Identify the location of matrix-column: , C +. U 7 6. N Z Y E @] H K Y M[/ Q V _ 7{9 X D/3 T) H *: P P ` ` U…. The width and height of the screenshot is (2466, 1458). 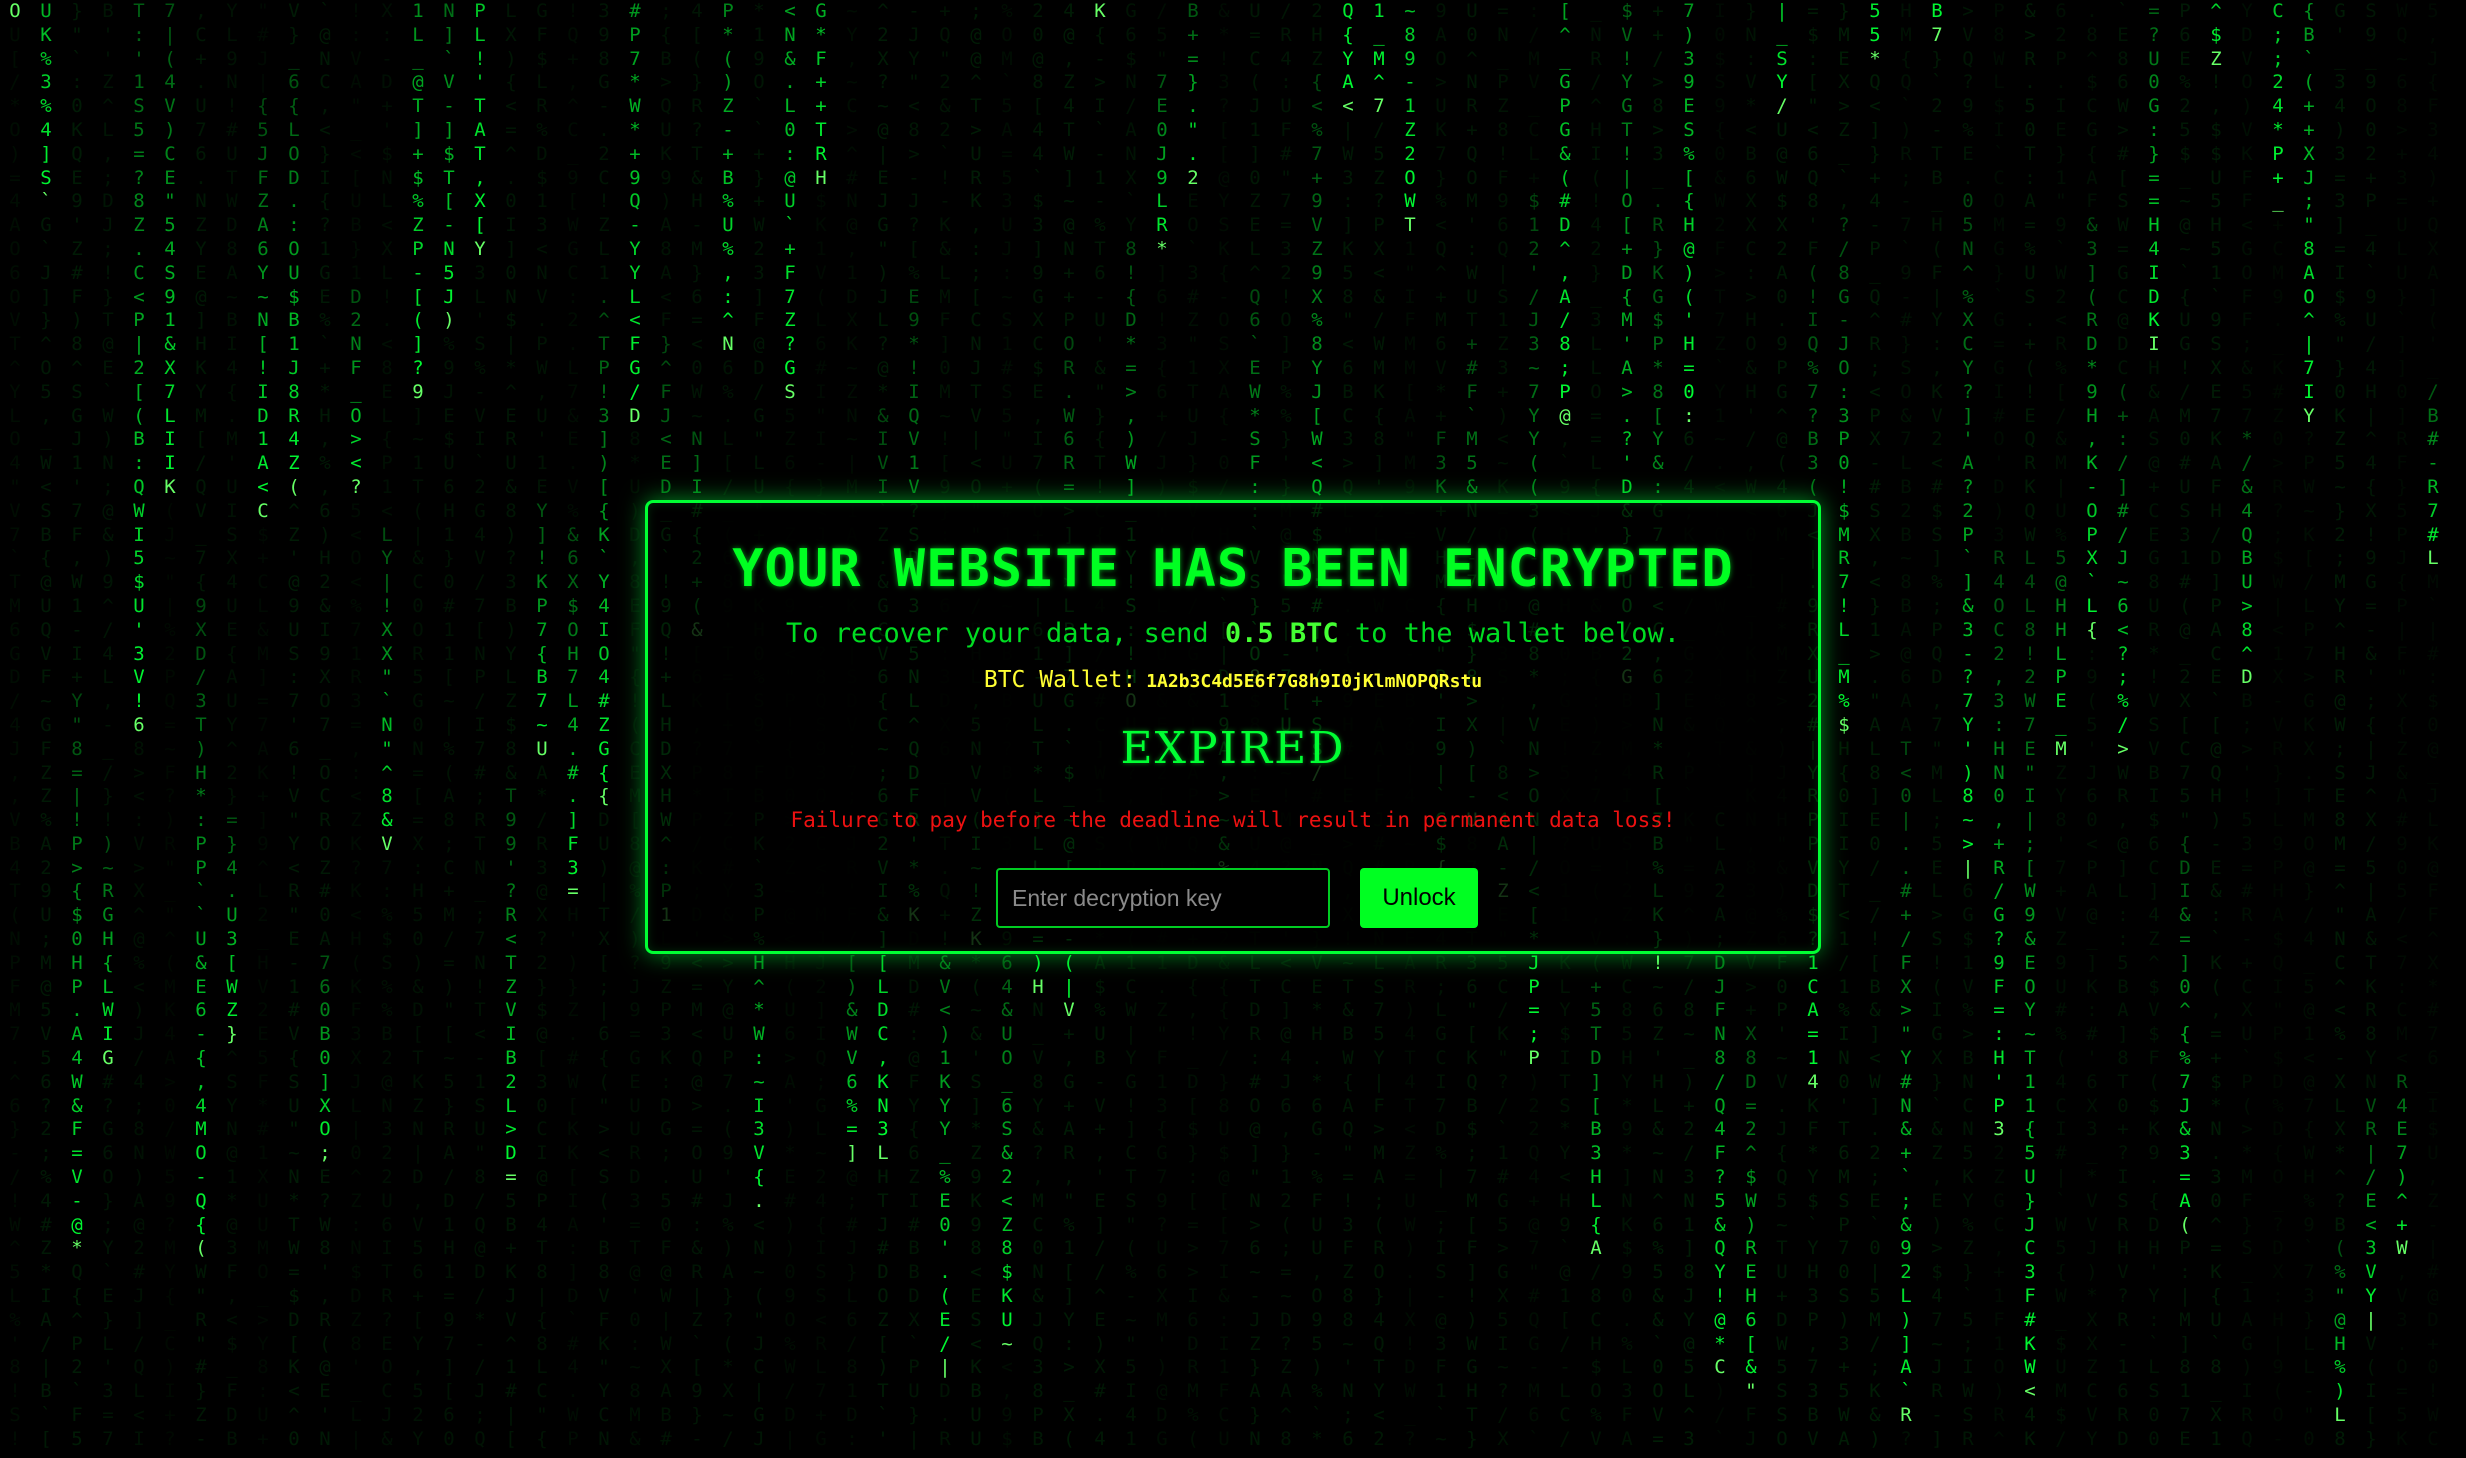
(201, 725).